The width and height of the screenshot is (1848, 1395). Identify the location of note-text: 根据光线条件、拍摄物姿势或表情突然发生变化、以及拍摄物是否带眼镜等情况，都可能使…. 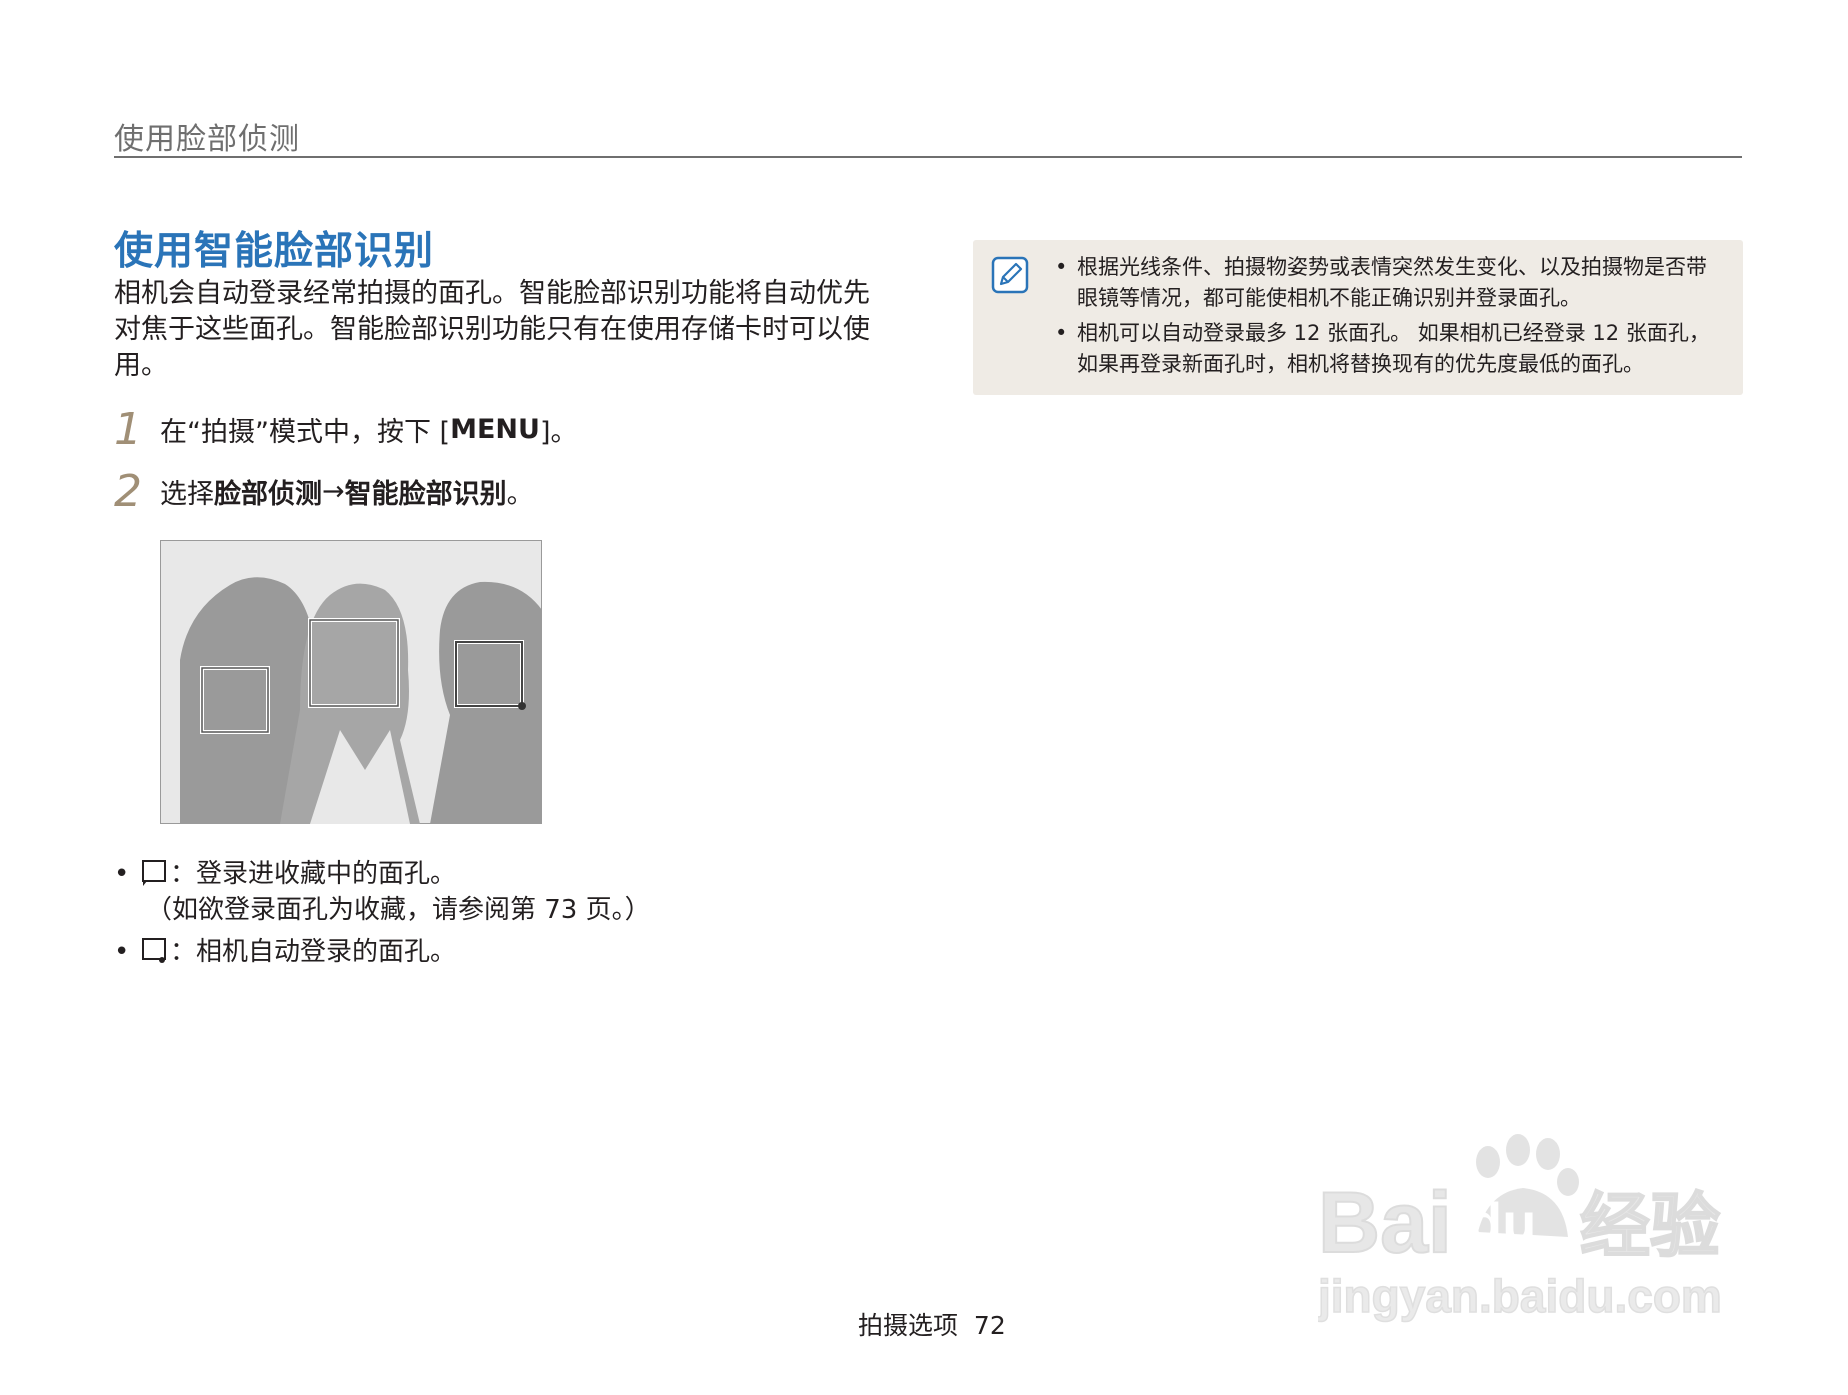
(1392, 282).